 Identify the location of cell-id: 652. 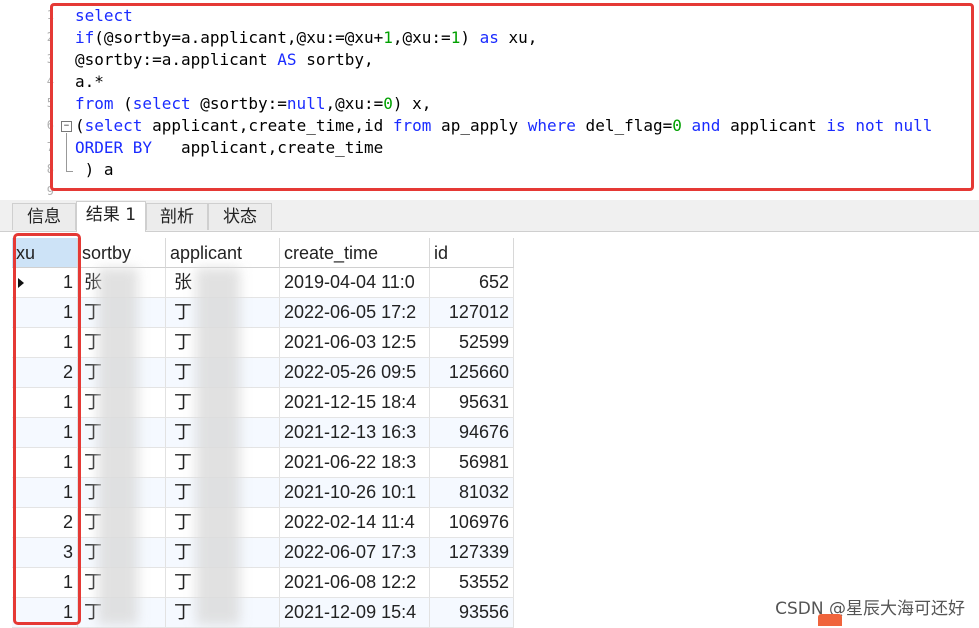
(472, 282).